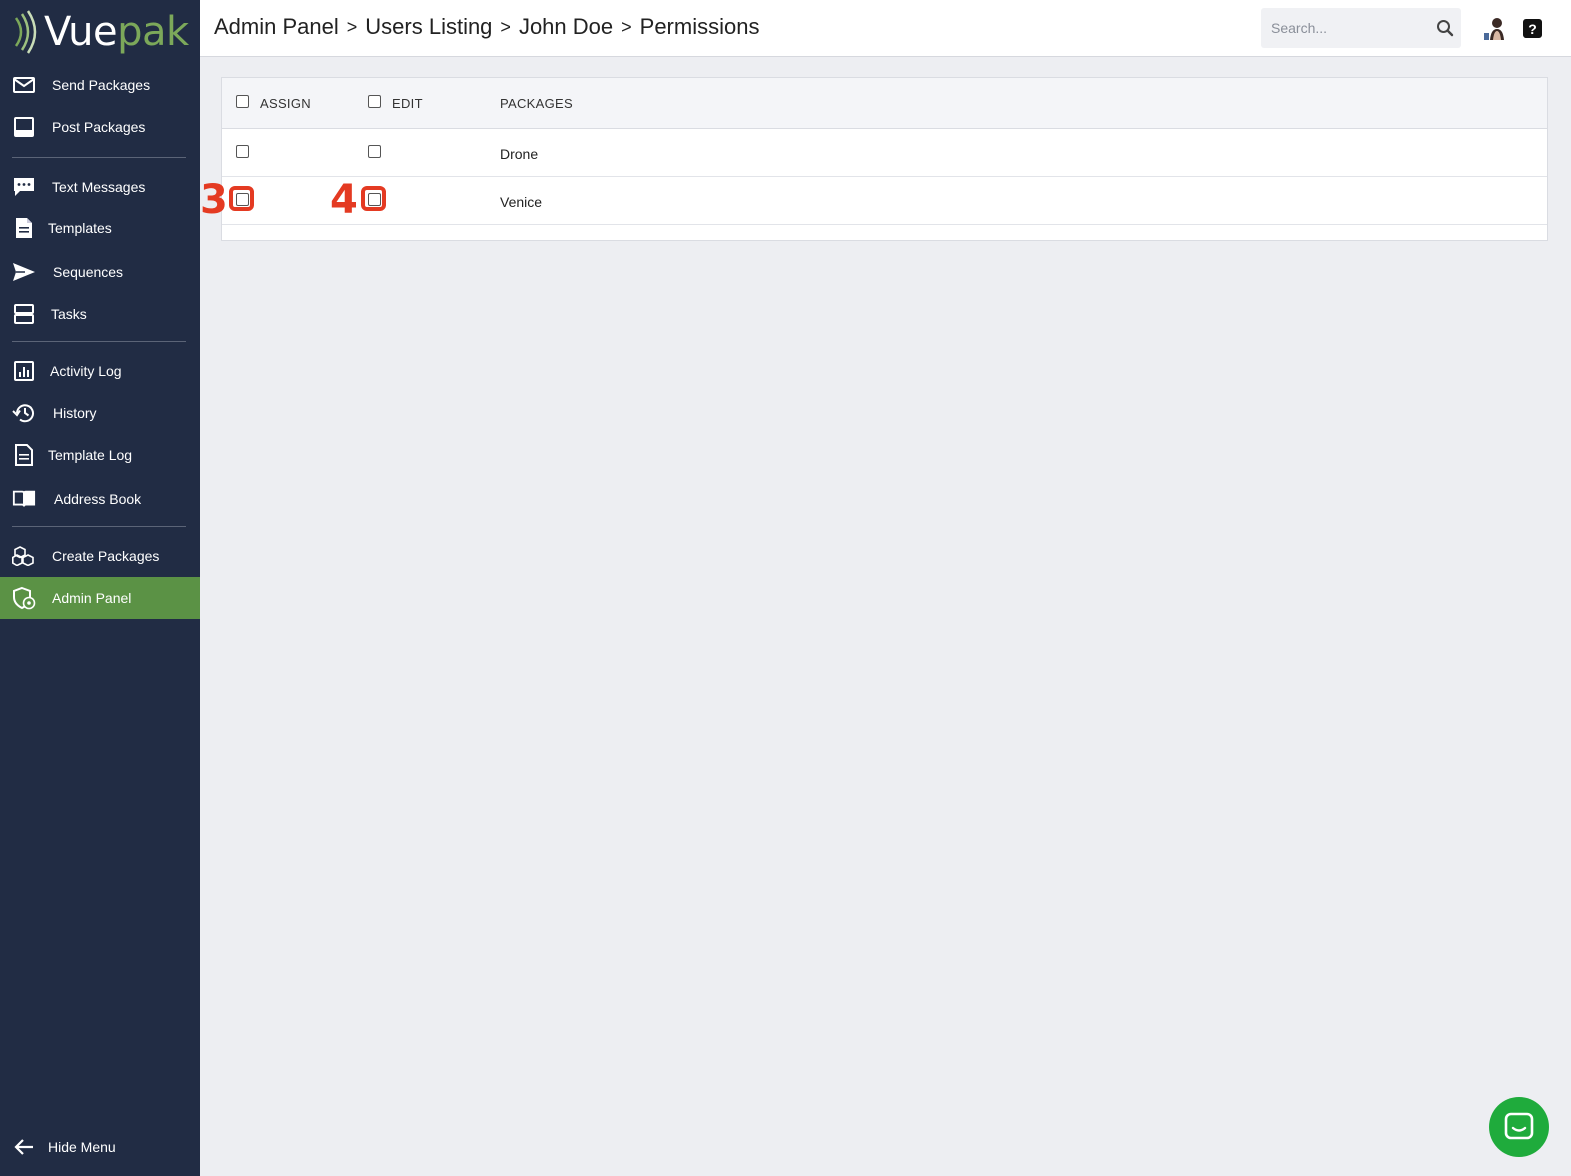 This screenshot has width=1571, height=1176. I want to click on table-row: Drone, so click(884, 153).